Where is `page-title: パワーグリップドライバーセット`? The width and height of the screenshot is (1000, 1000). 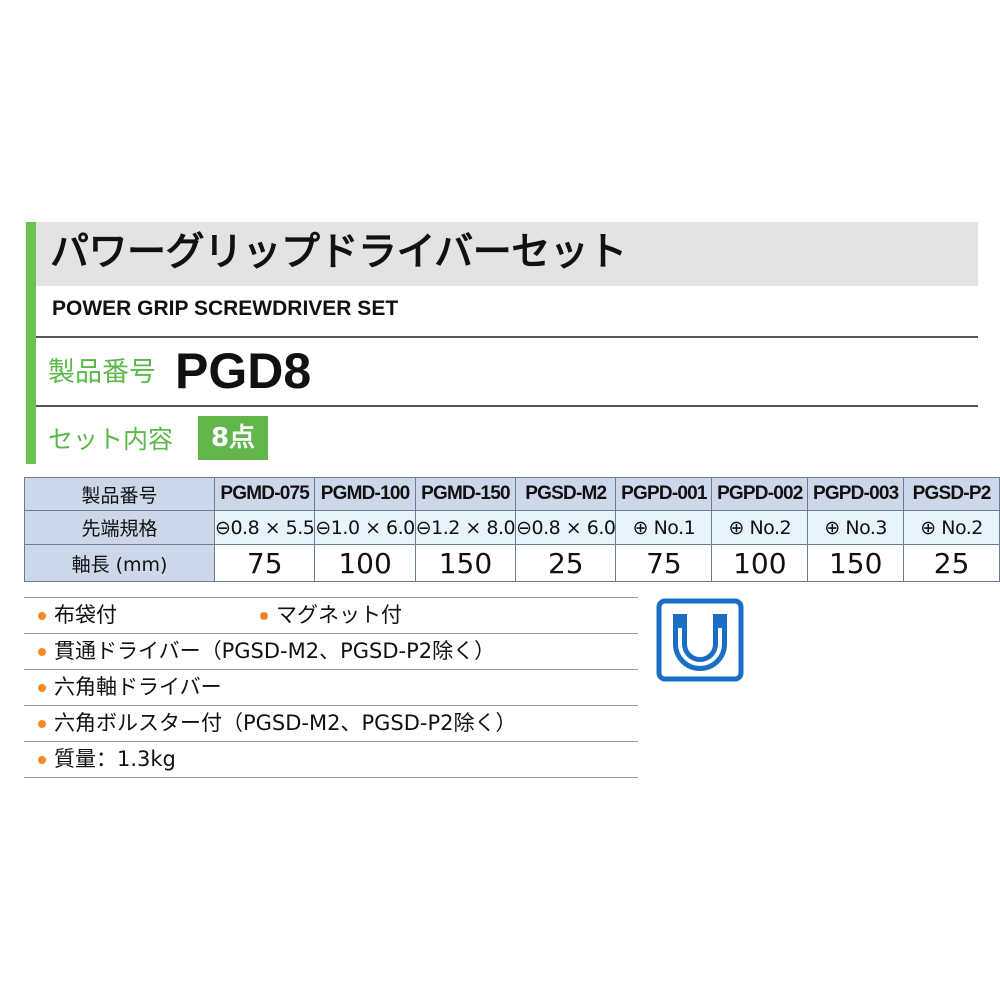
page-title: パワーグリップドライバーセット is located at coordinates (338, 252).